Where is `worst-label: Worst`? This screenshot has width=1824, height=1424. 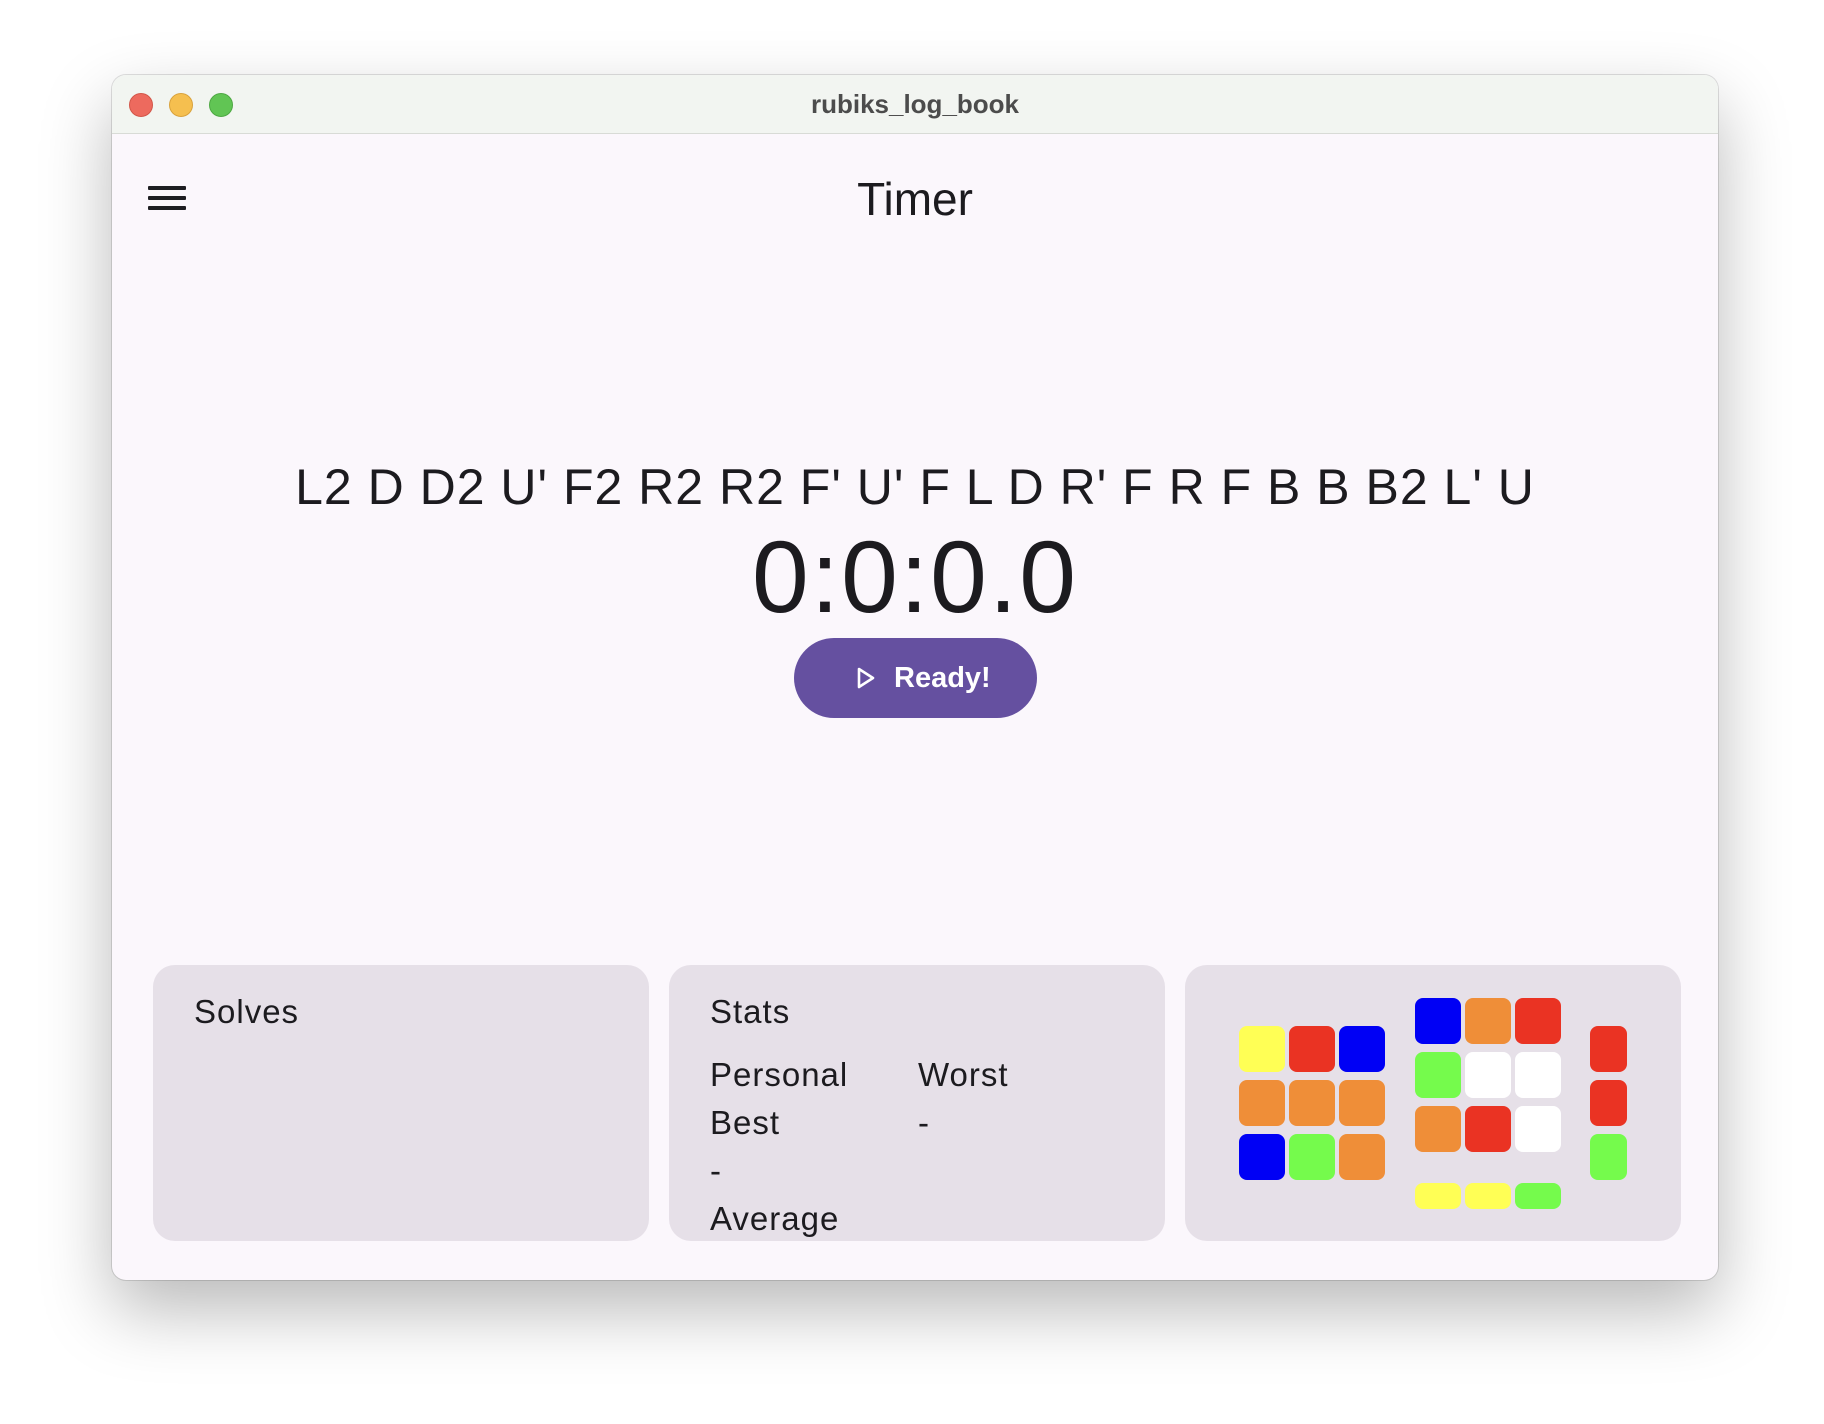
worst-label: Worst is located at coordinates (963, 1074).